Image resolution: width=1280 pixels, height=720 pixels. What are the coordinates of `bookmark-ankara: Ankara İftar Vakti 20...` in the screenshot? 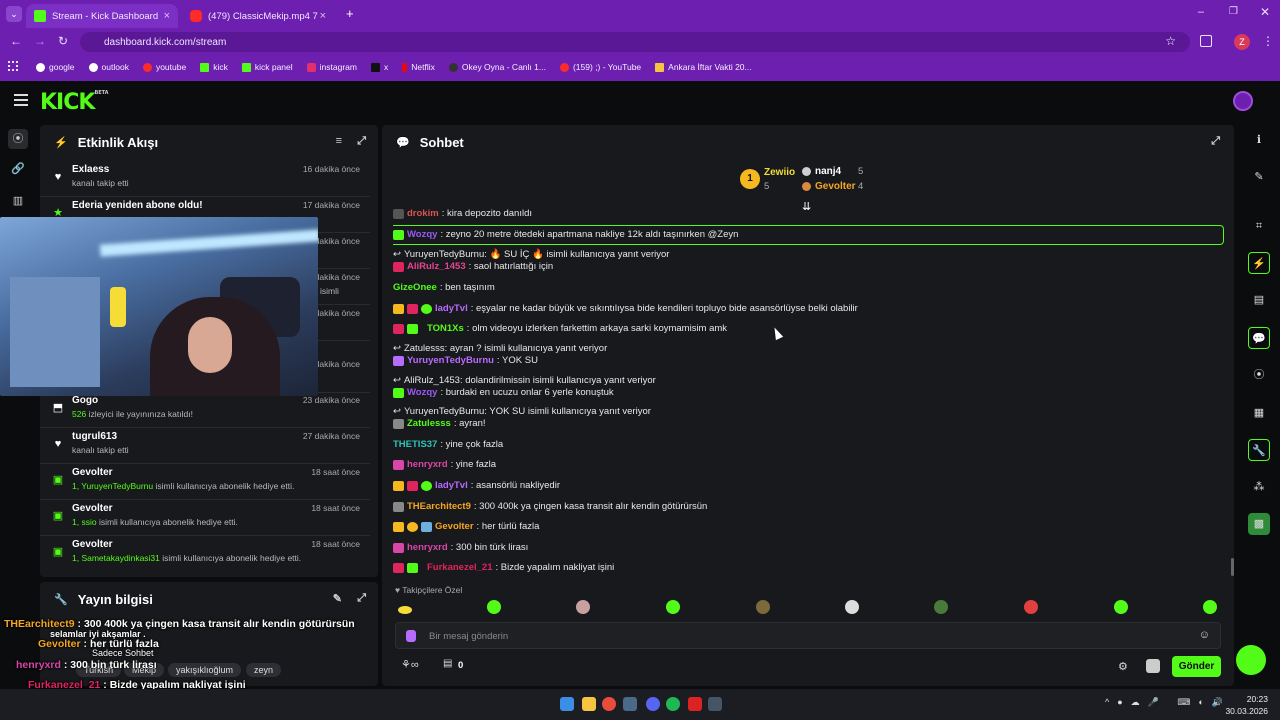 It's located at (703, 67).